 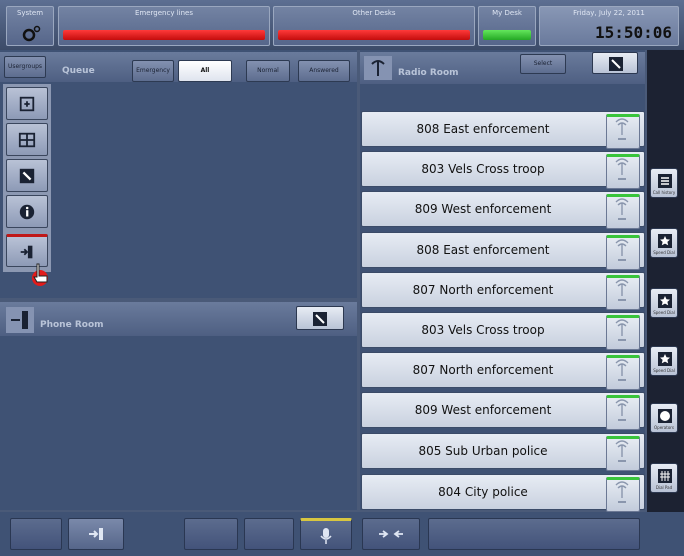 I want to click on clock: Friday, July 22, 2011 15:50:06, so click(x=609, y=26).